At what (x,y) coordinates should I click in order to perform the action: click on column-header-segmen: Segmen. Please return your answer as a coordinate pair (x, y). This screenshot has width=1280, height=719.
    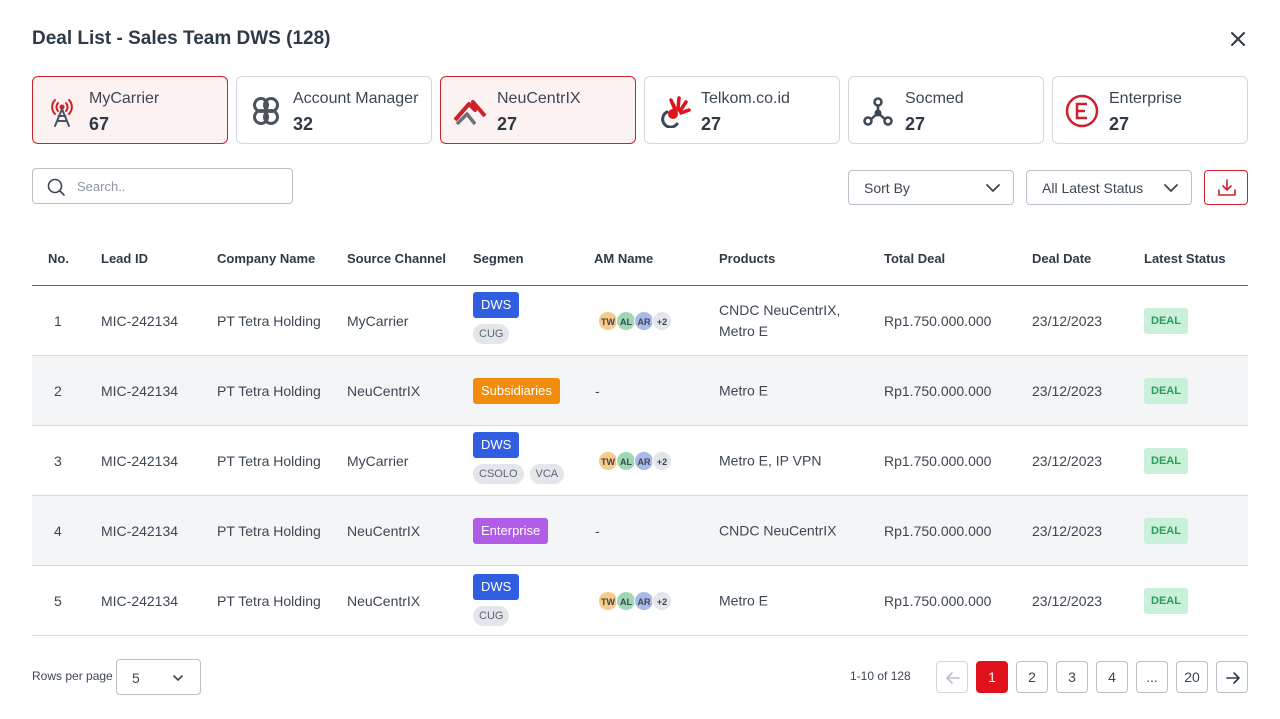
    Looking at the image, I should click on (498, 258).